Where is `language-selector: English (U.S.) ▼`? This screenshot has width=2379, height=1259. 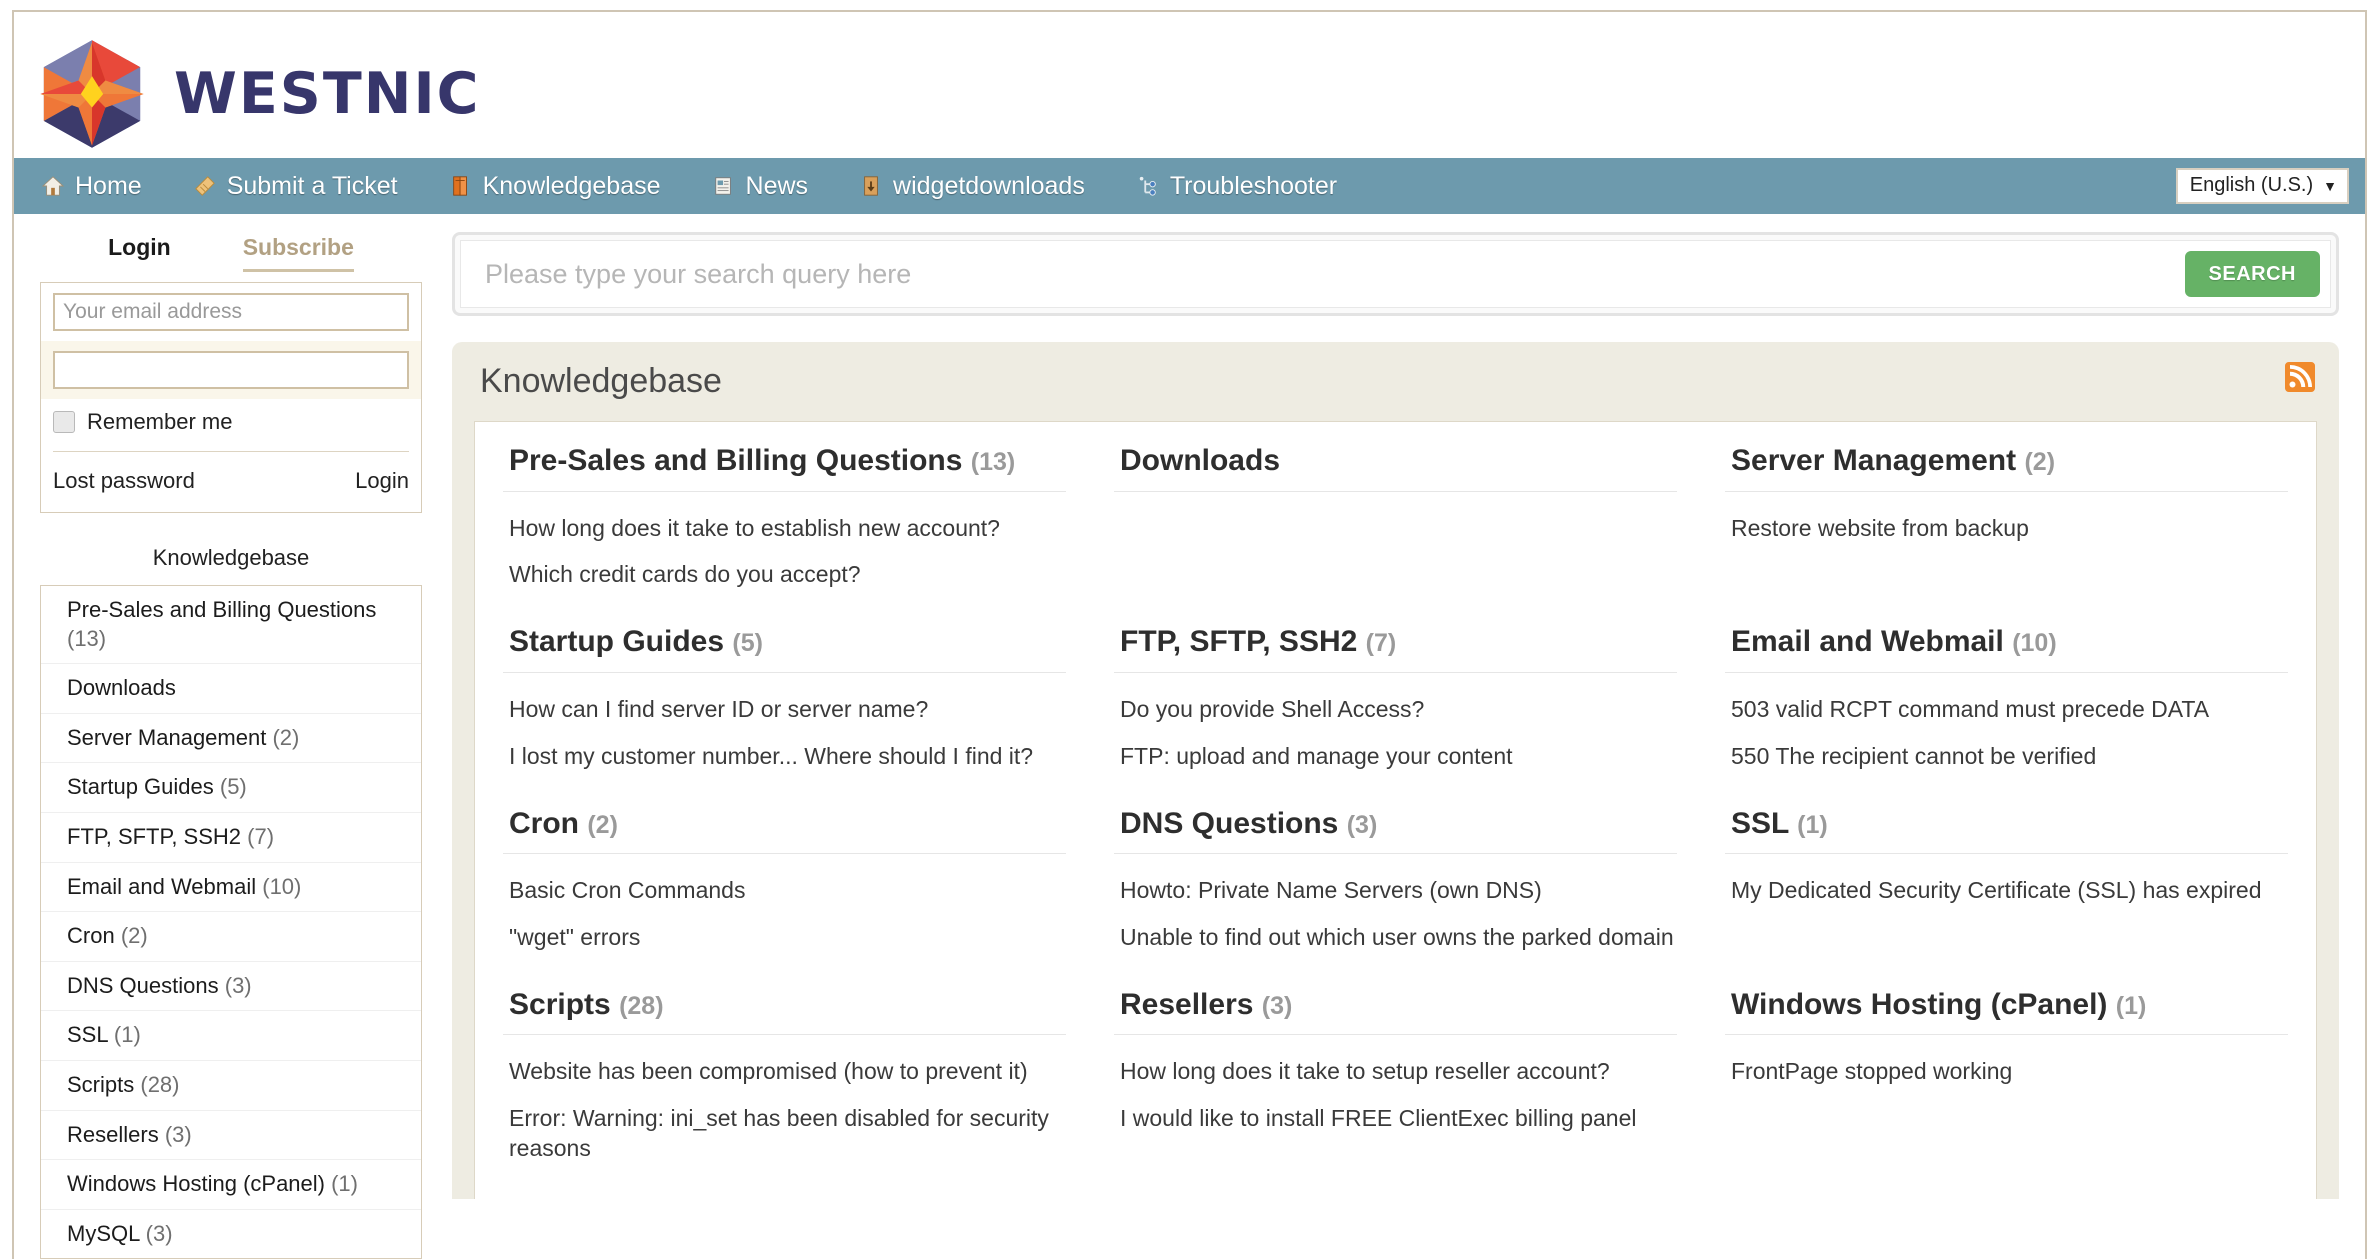 language-selector: English (U.S.) ▼ is located at coordinates (2262, 186).